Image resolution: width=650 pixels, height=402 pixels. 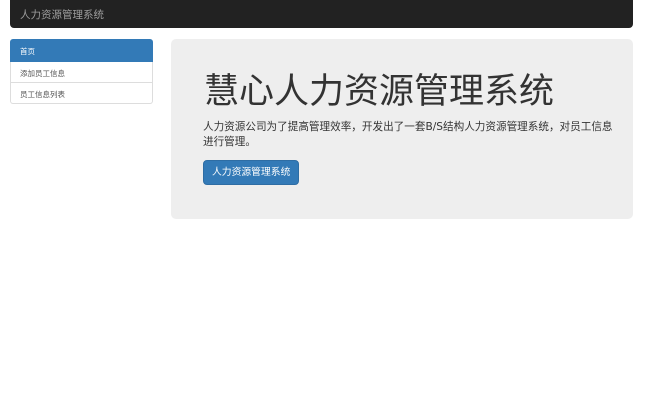 I want to click on top-navbar: 人力资源管理系统, so click(x=321, y=14).